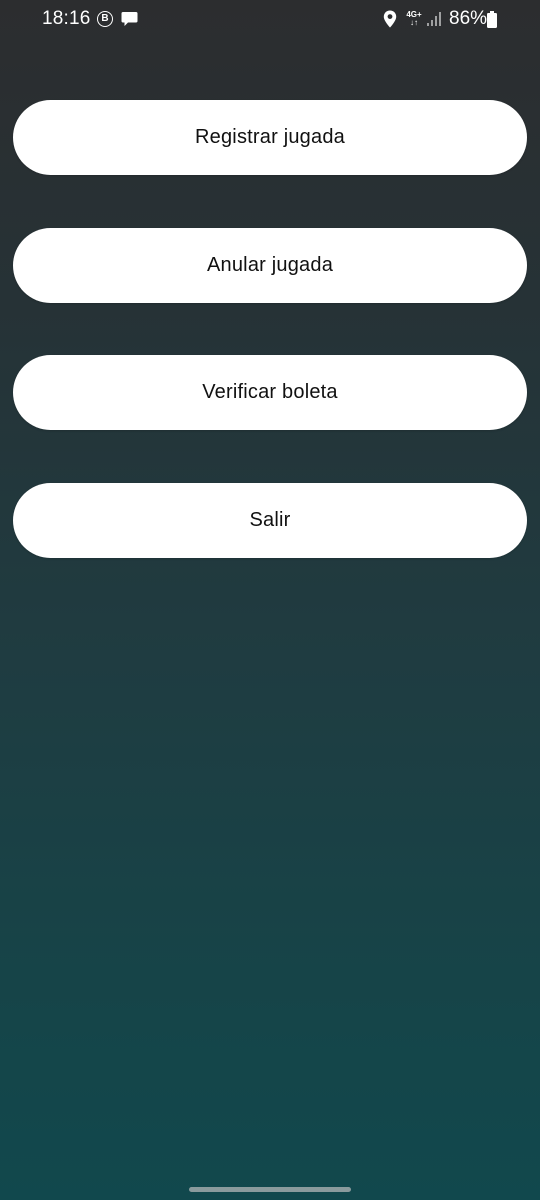 This screenshot has height=1200, width=540. Describe the element at coordinates (434, 19) in the screenshot. I see `signal-icon` at that location.